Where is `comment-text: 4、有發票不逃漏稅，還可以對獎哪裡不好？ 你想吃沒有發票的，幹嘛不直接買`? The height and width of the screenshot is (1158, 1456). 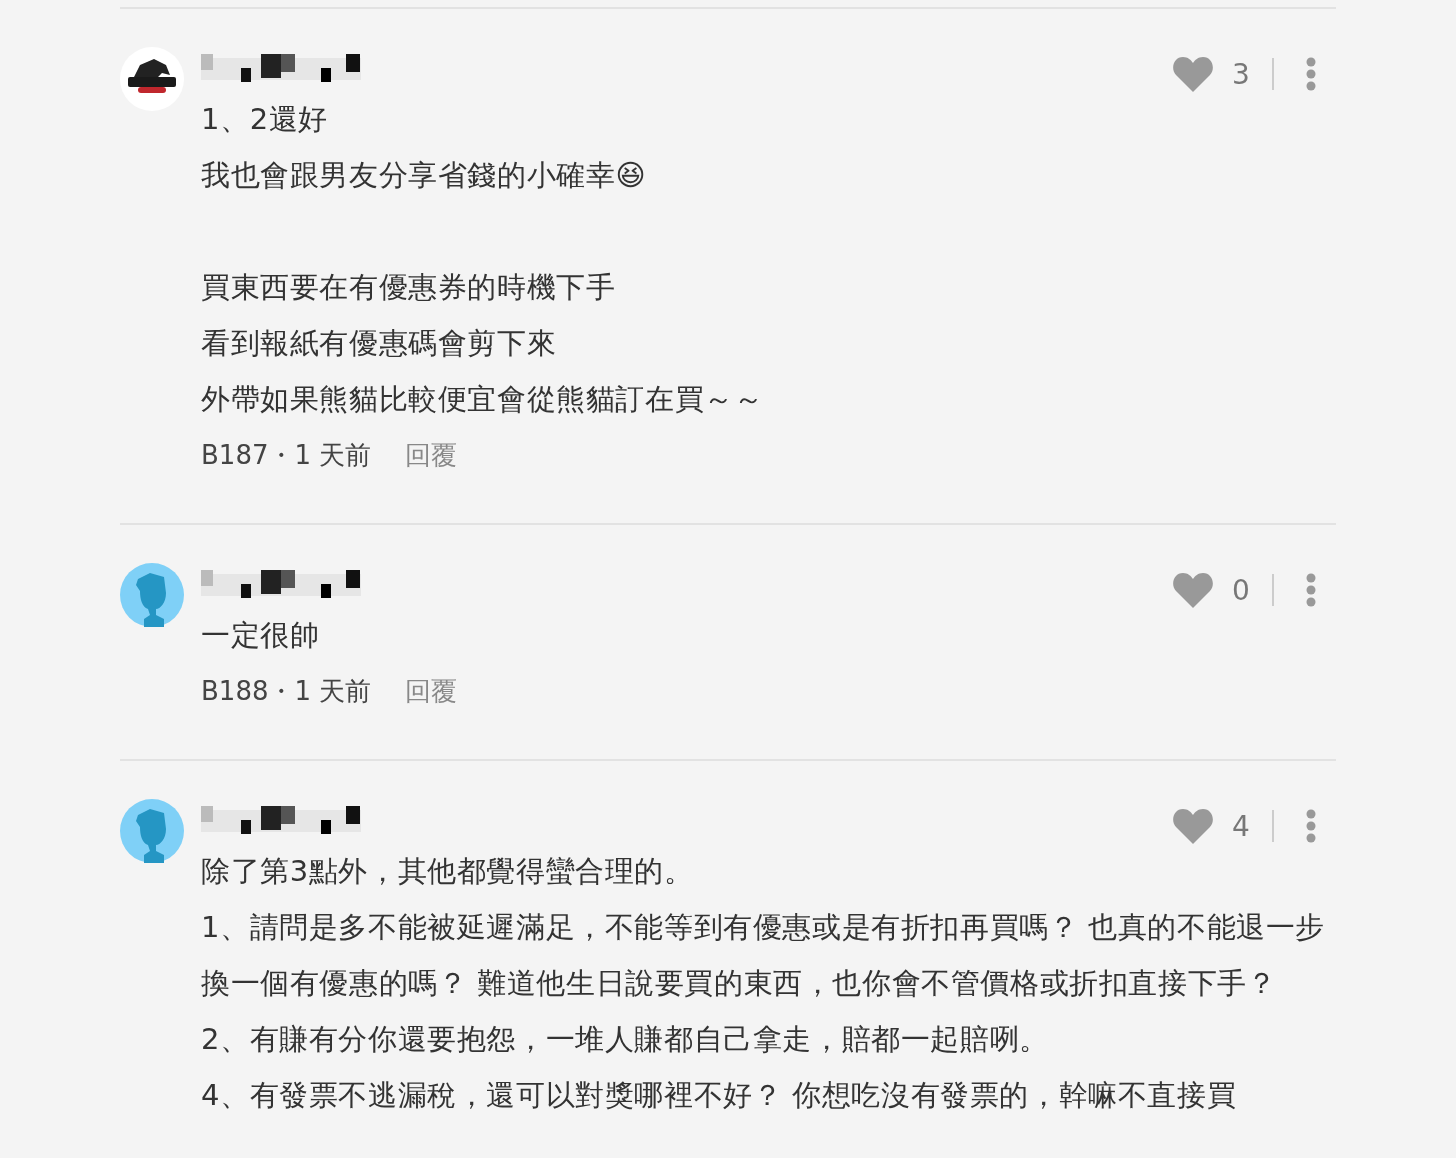 comment-text: 4、有發票不逃漏稅，還可以對獎哪裡不好？ 你想吃沒有發票的，幹嘛不直接買 is located at coordinates (719, 1095).